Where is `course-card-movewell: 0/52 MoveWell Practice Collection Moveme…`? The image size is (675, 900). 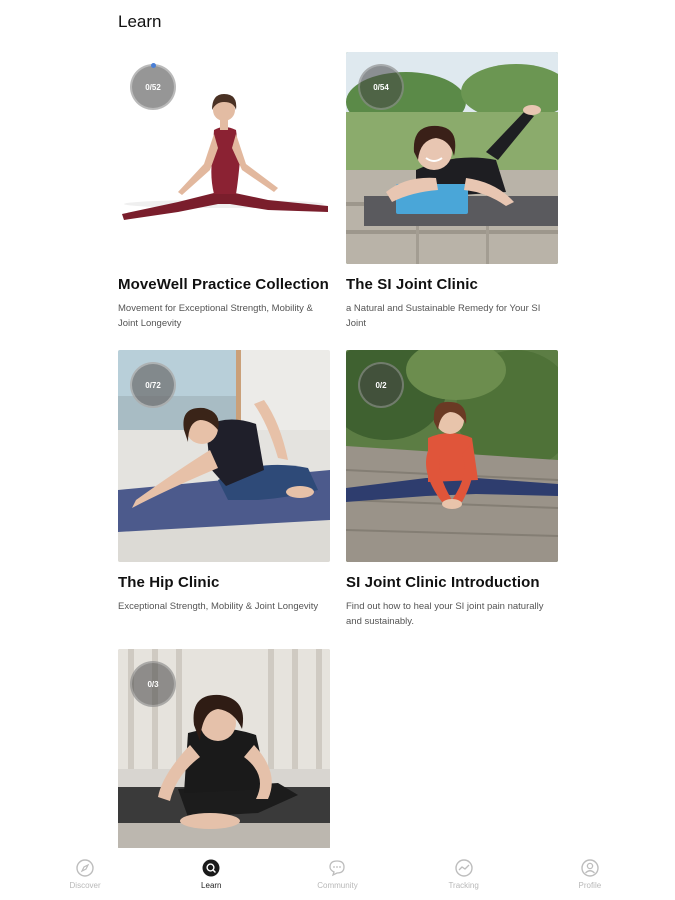
course-card-movewell: 0/52 MoveWell Practice Collection Moveme… is located at coordinates (224, 191).